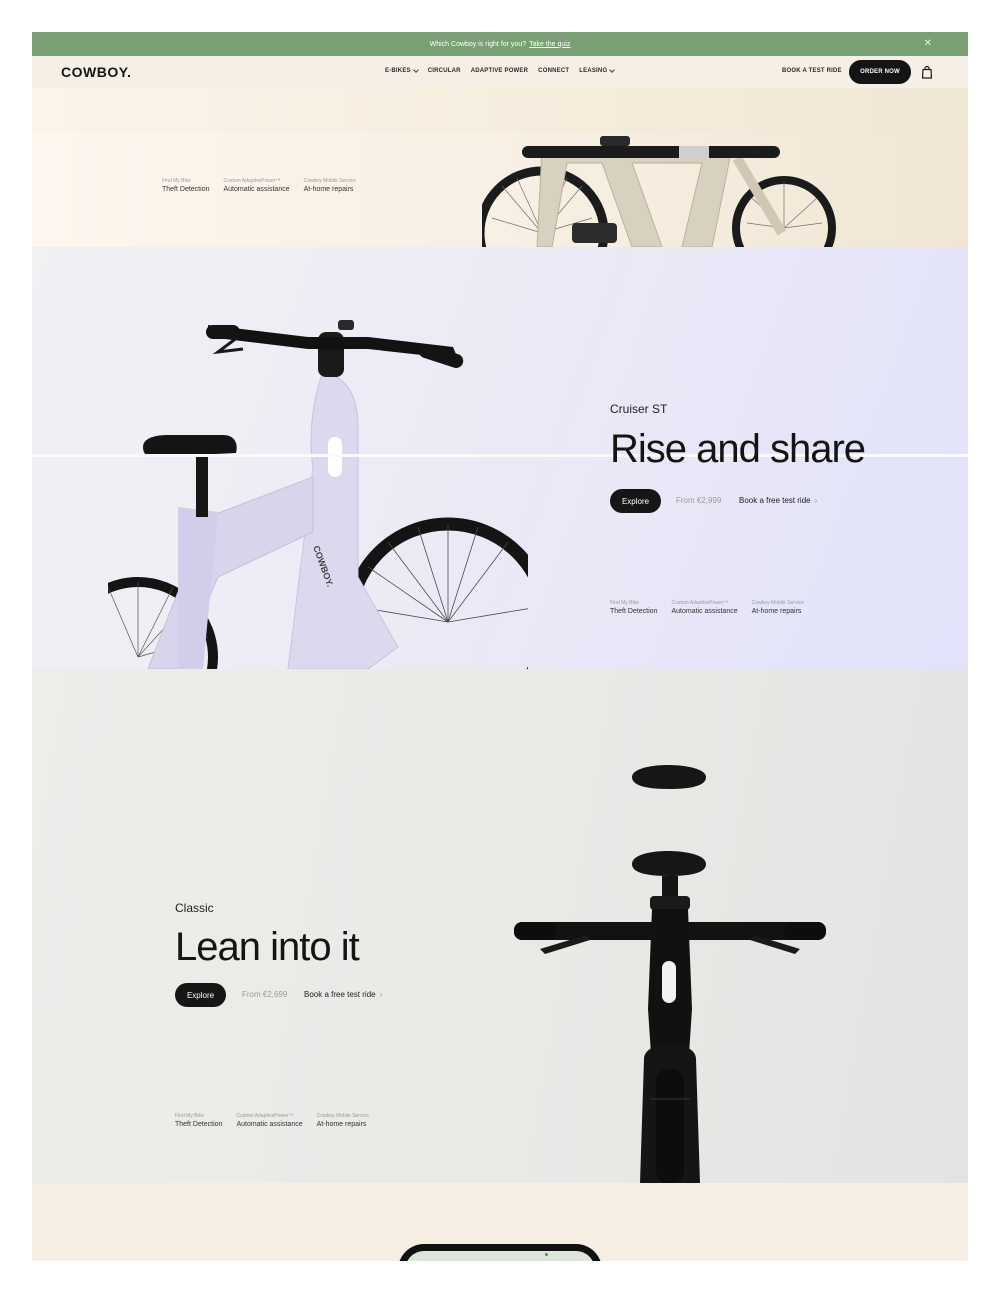  Describe the element at coordinates (194, 908) in the screenshot. I see `classic-category: Classic` at that location.